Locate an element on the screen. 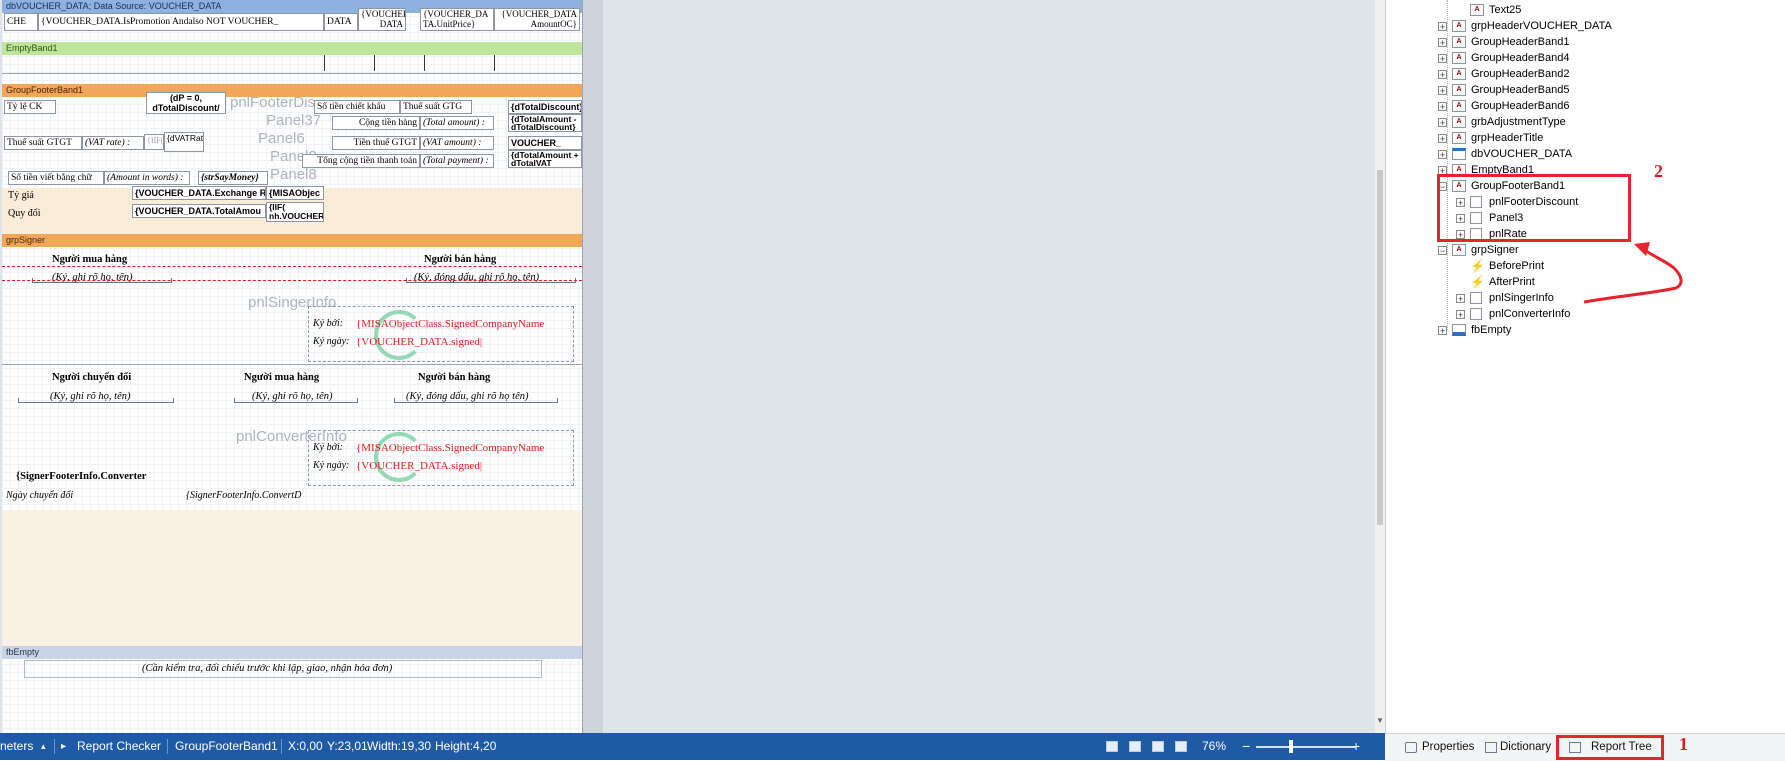 The image size is (1785, 761). properties-icon is located at coordinates (1411, 747).